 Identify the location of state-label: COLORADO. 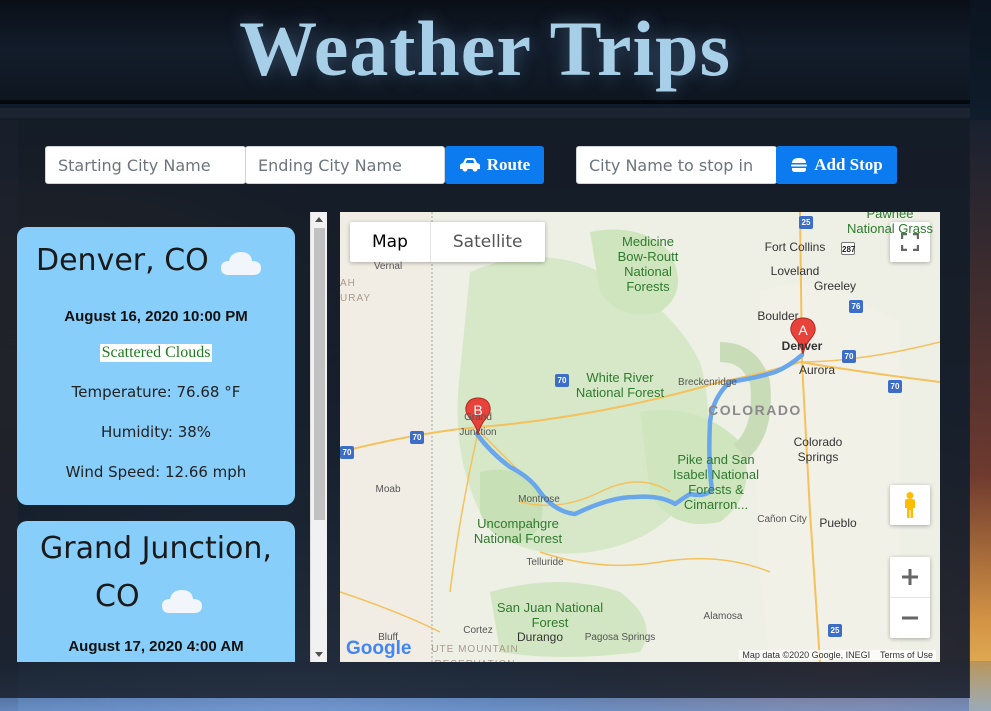
(755, 410).